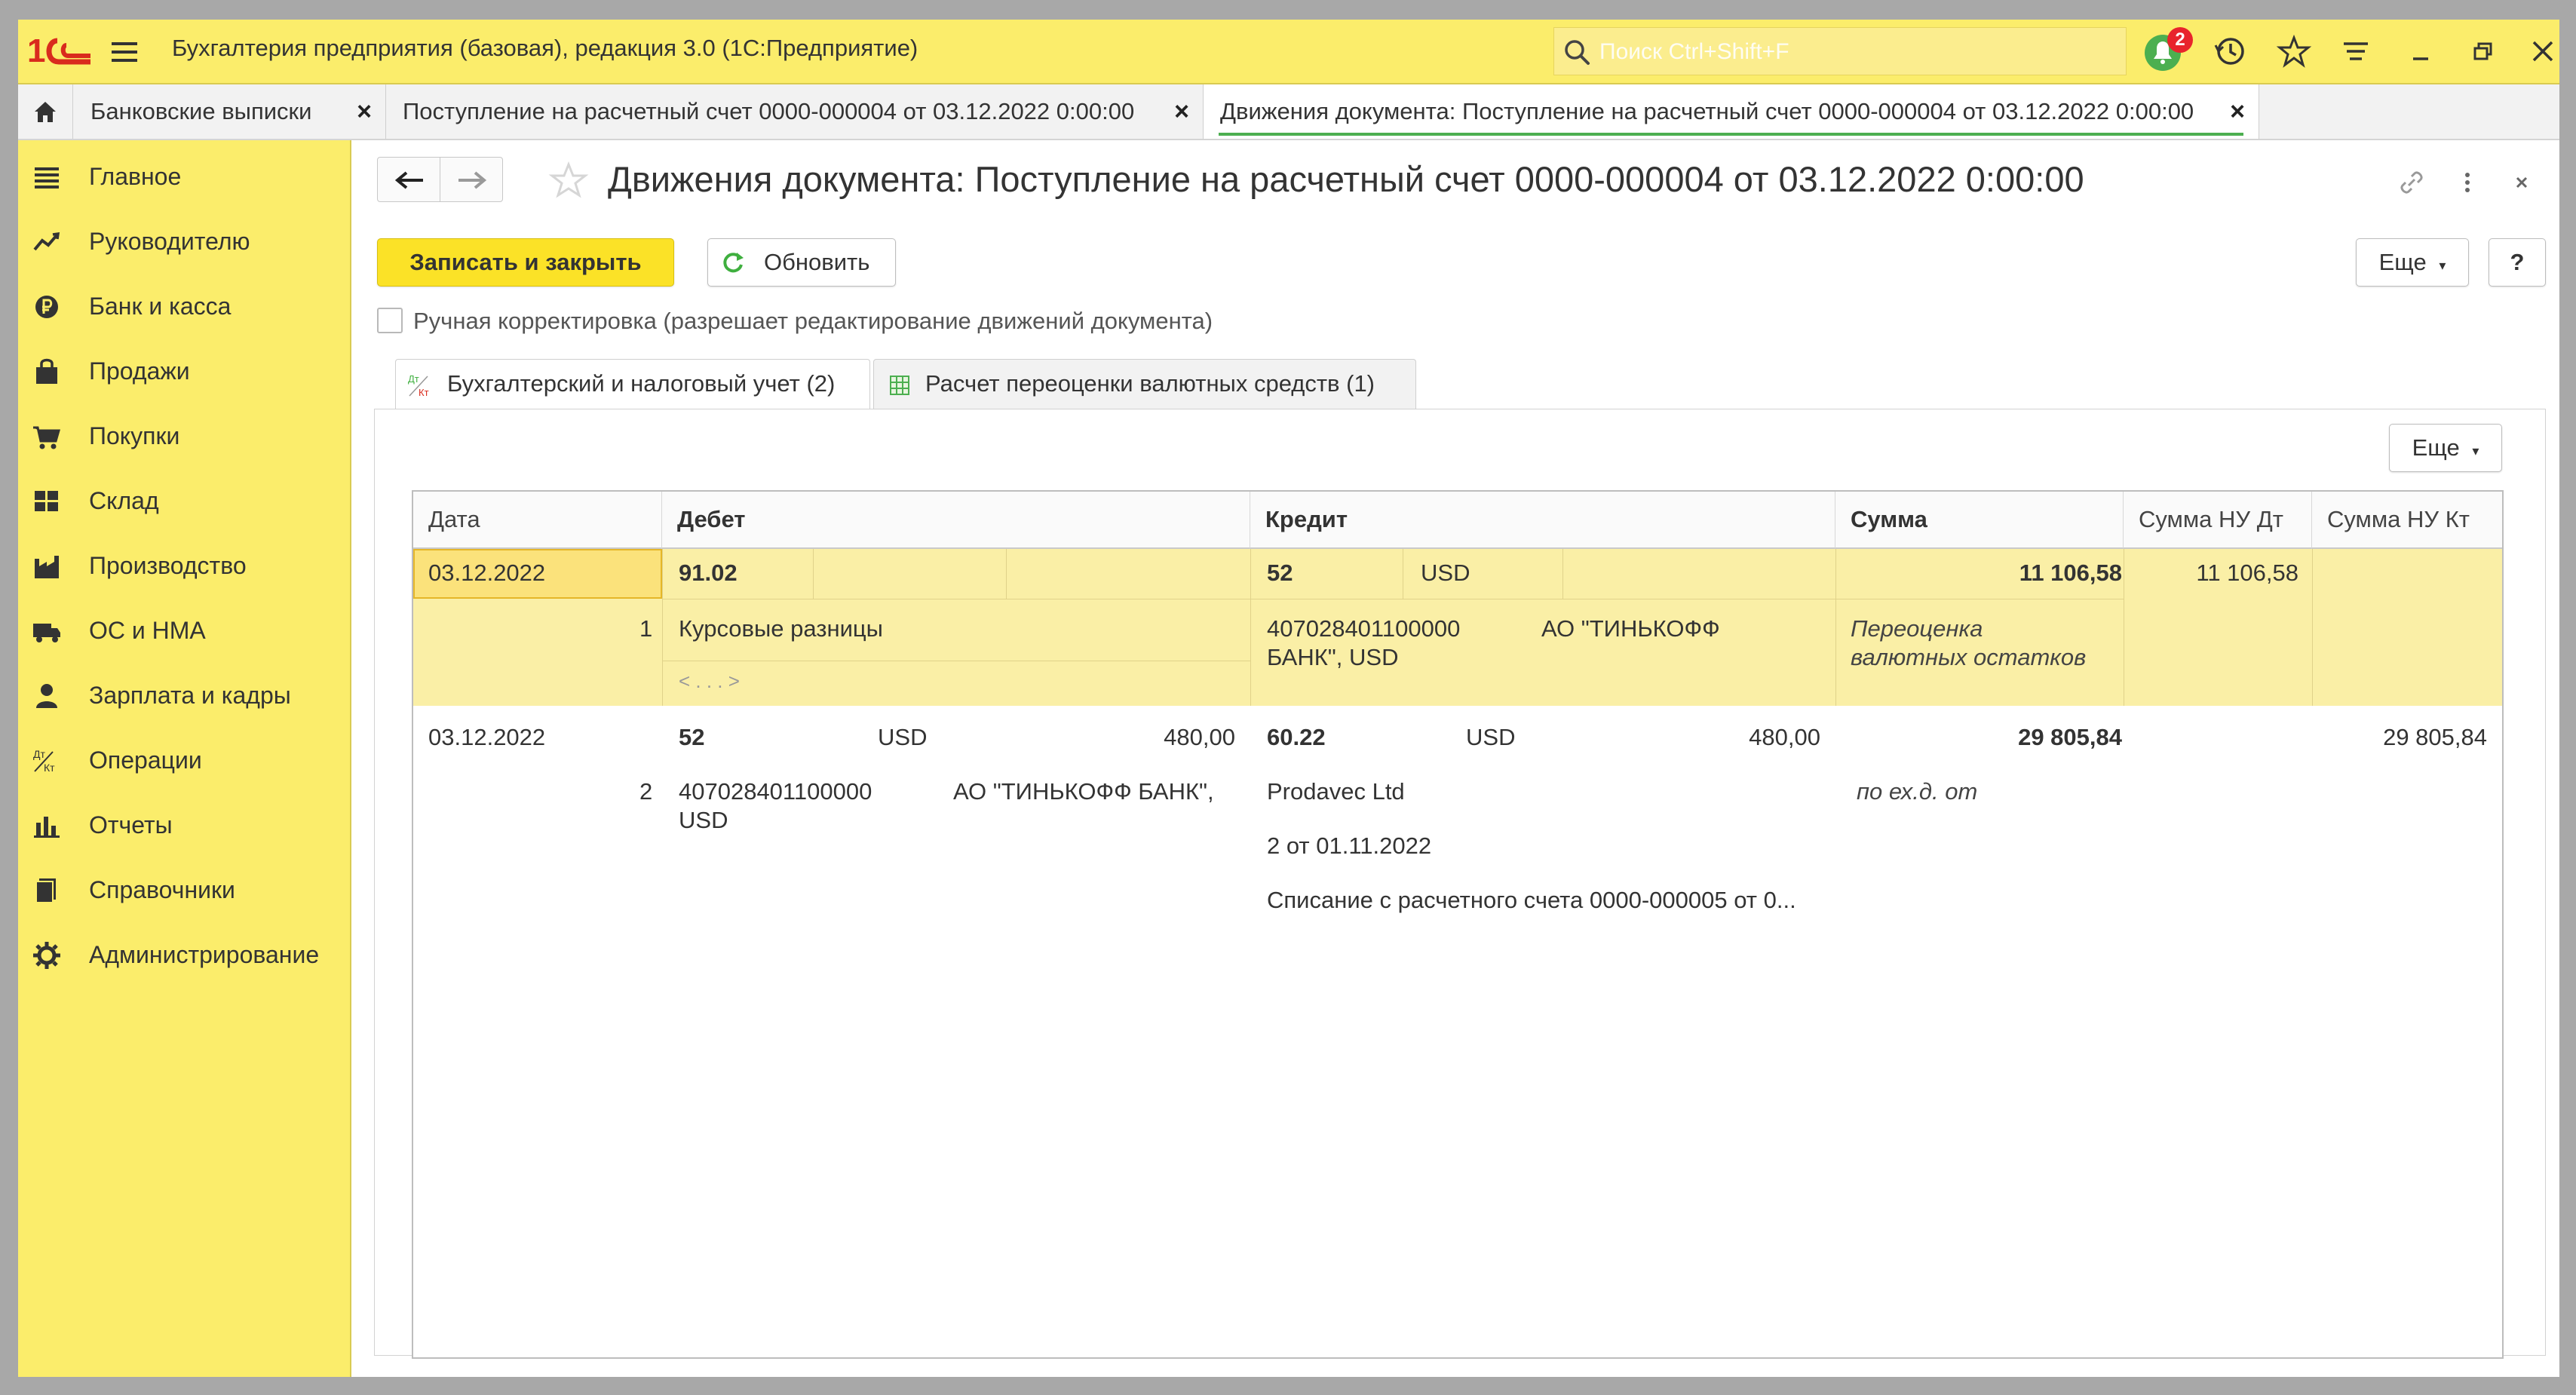  Describe the element at coordinates (781, 628) in the screenshot. I see `cell-debit-subconto: Курсовые разницы` at that location.